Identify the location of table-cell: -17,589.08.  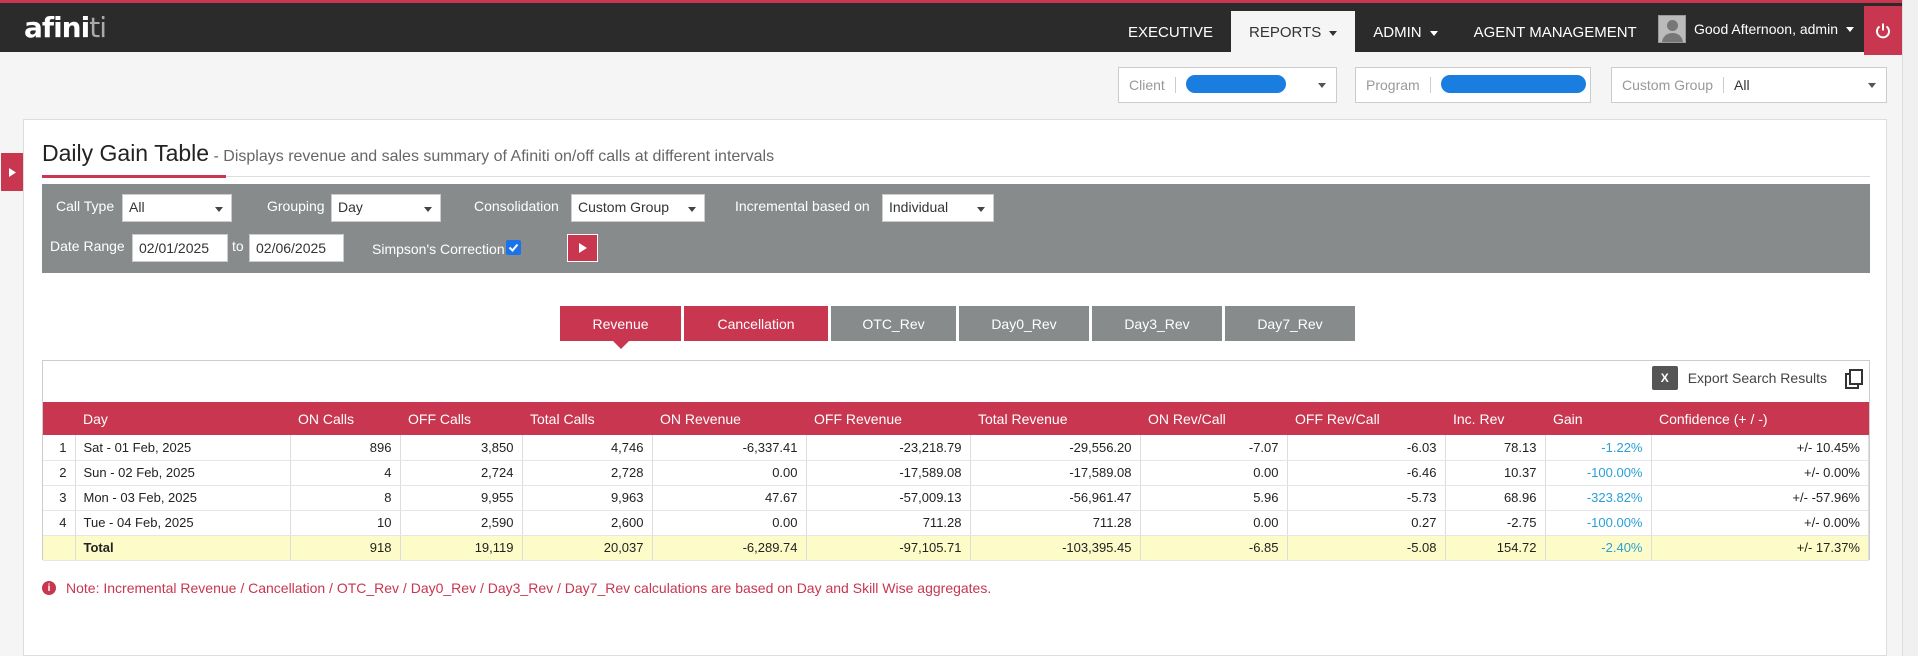
(1055, 473).